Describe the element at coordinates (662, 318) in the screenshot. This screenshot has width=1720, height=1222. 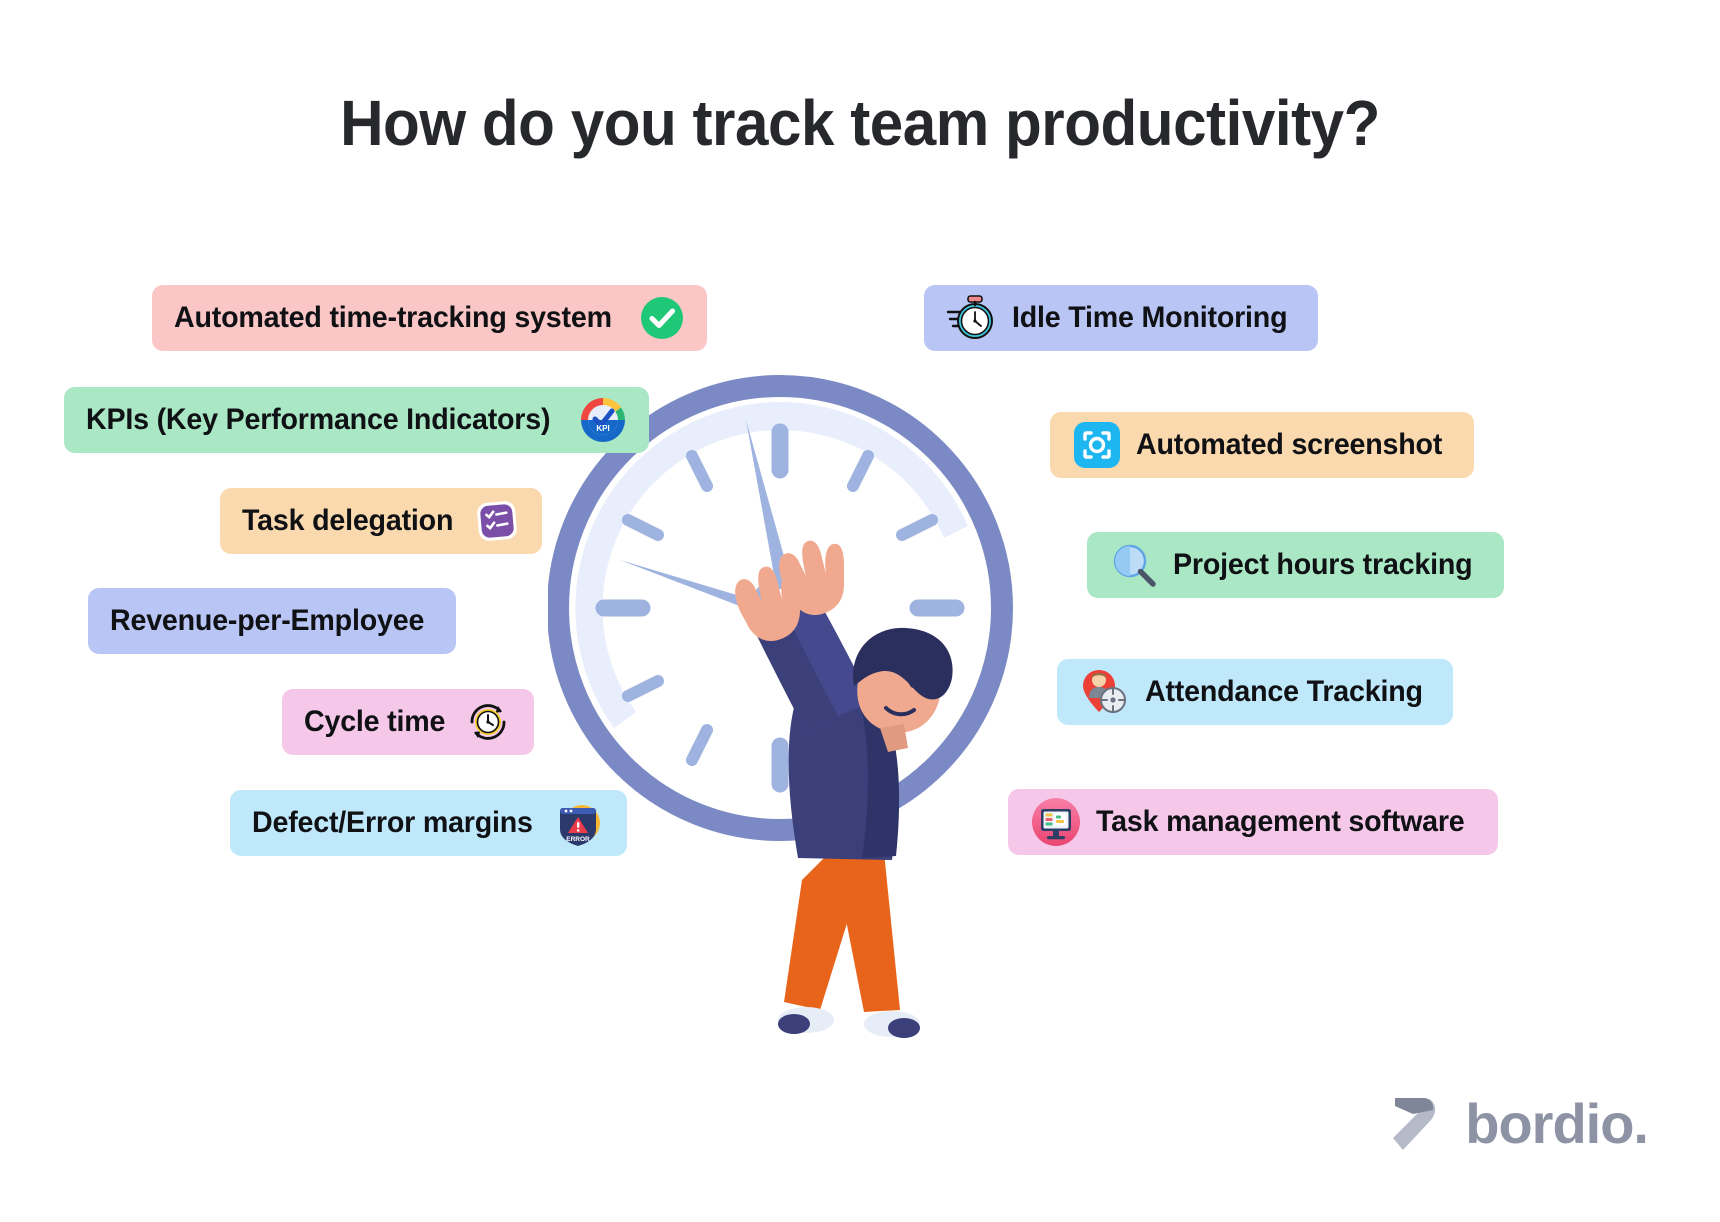
I see `green-check-circle-icon` at that location.